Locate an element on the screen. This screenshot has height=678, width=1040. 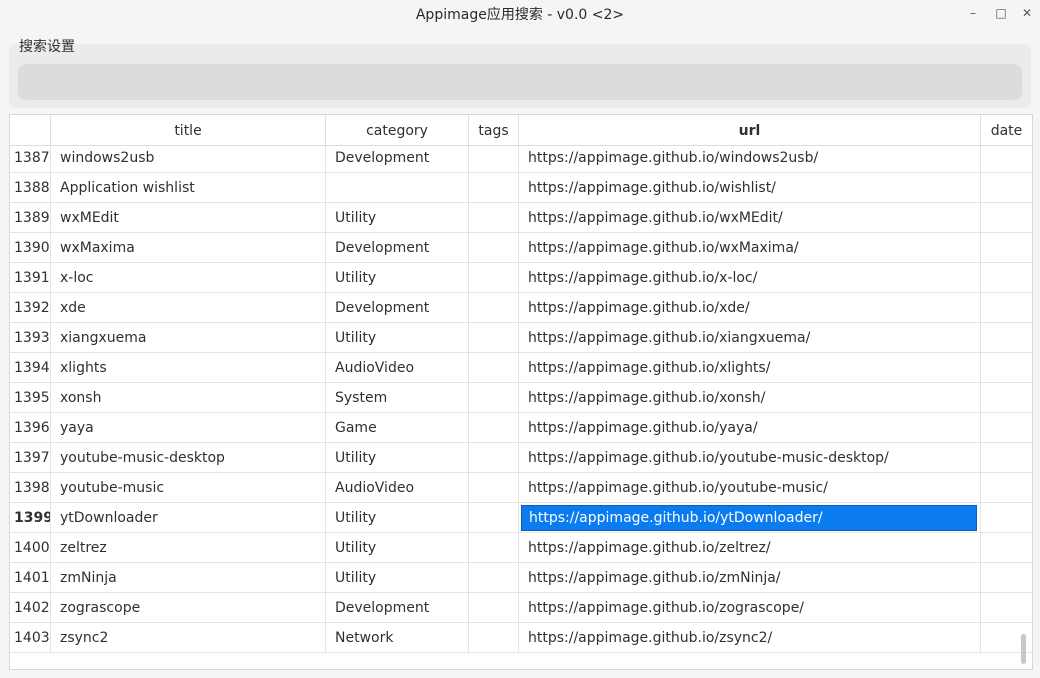
cell-title: xiangxuema is located at coordinates (188, 338).